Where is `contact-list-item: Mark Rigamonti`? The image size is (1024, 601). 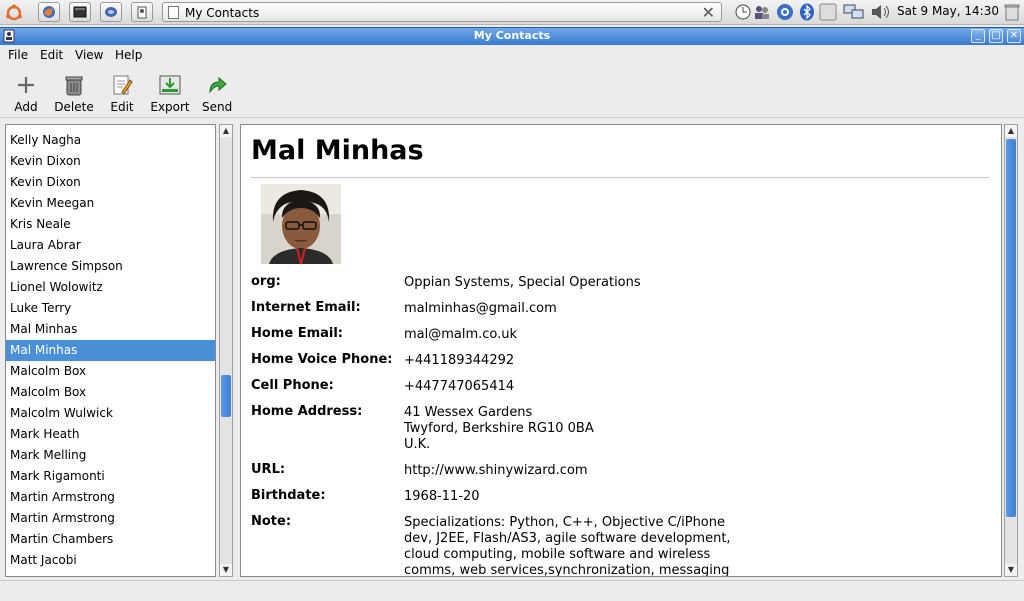
contact-list-item: Mark Rigamonti is located at coordinates (110, 476).